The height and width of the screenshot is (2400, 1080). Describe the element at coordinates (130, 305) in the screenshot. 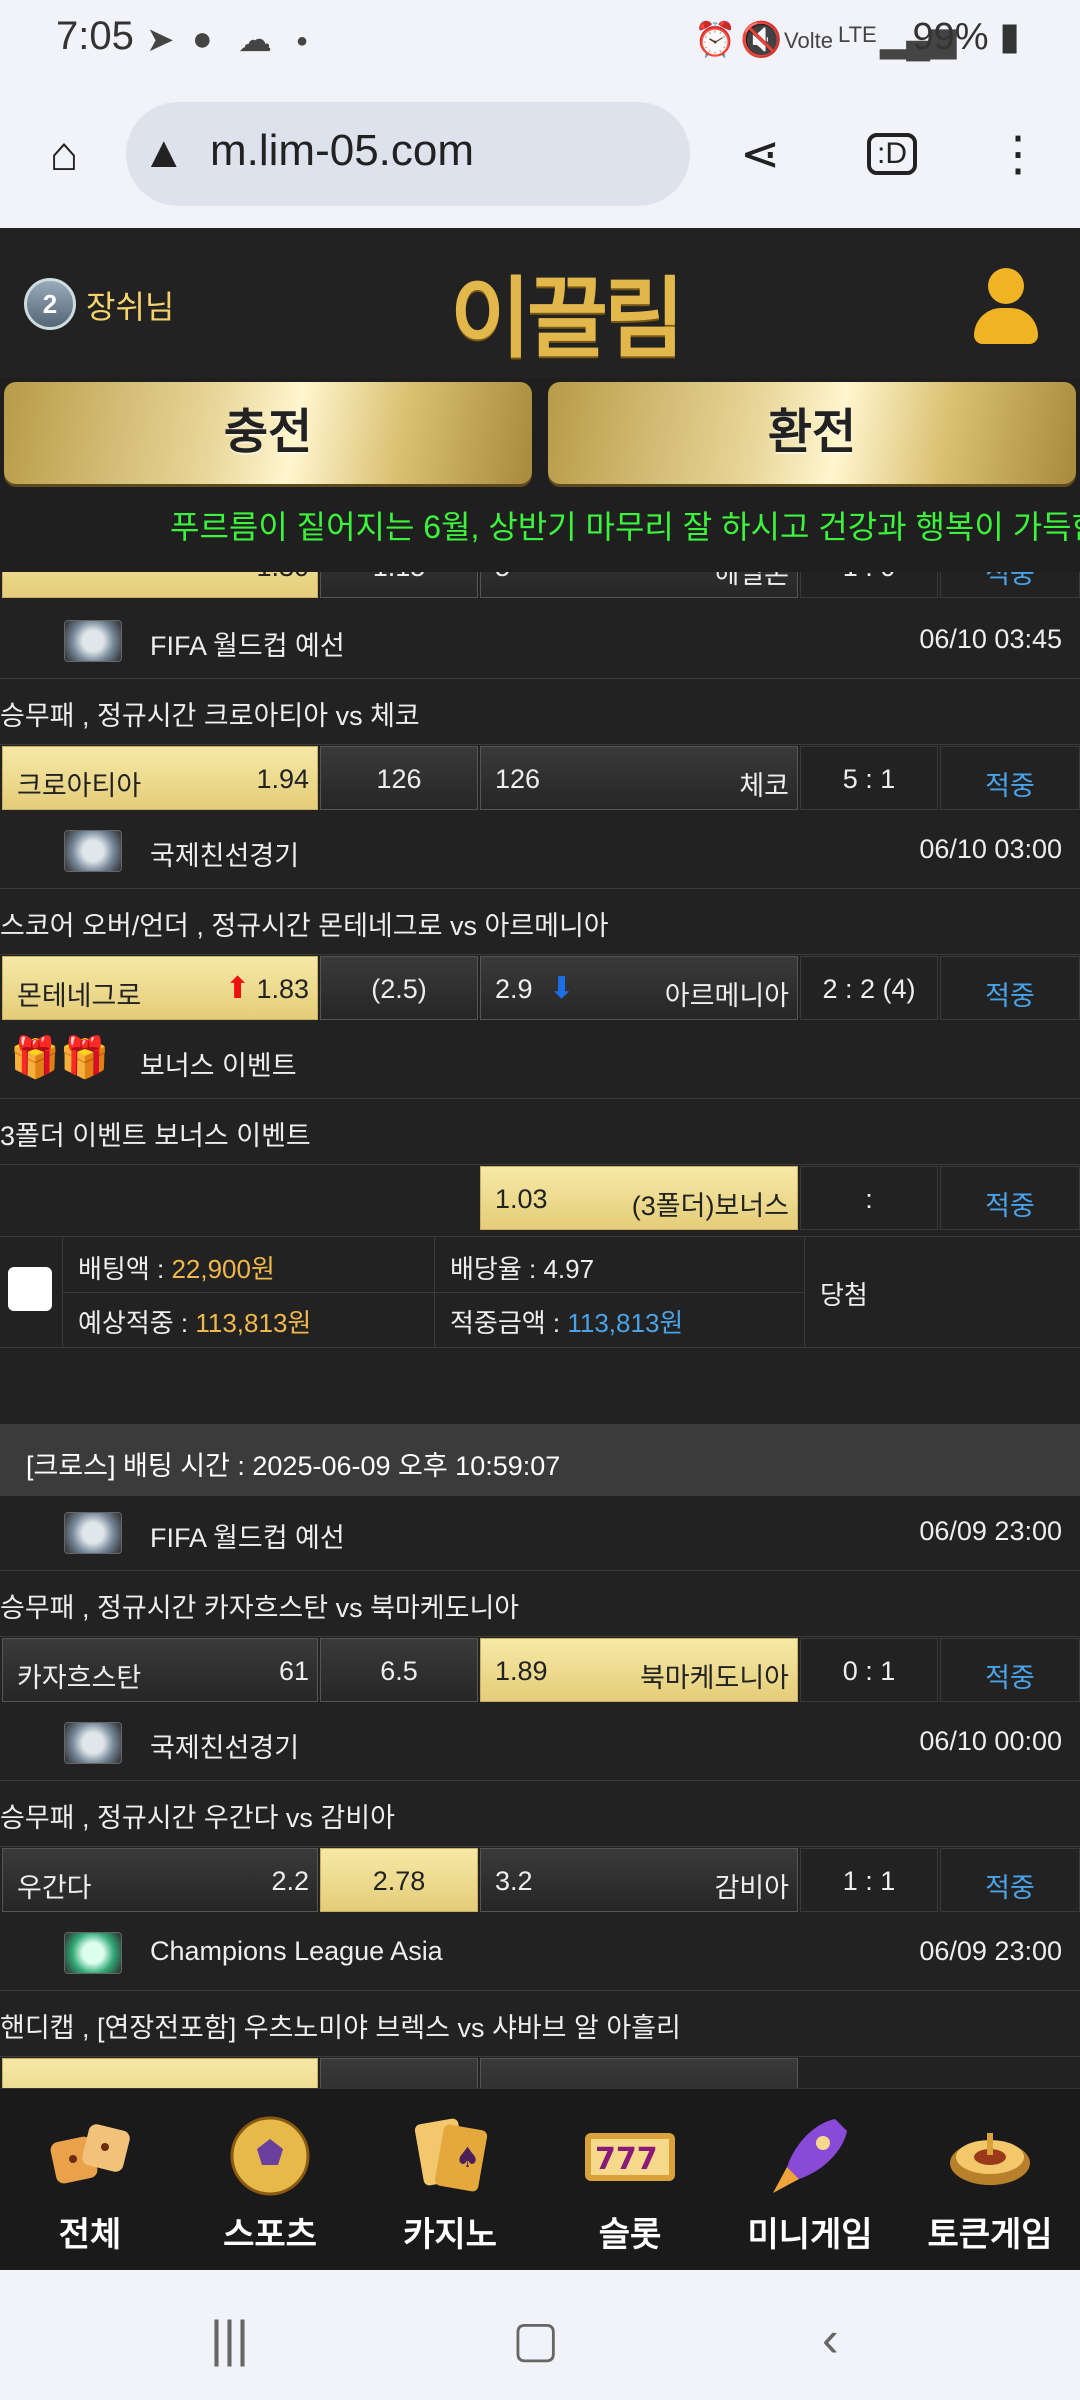

I see `username: 장쉬님` at that location.